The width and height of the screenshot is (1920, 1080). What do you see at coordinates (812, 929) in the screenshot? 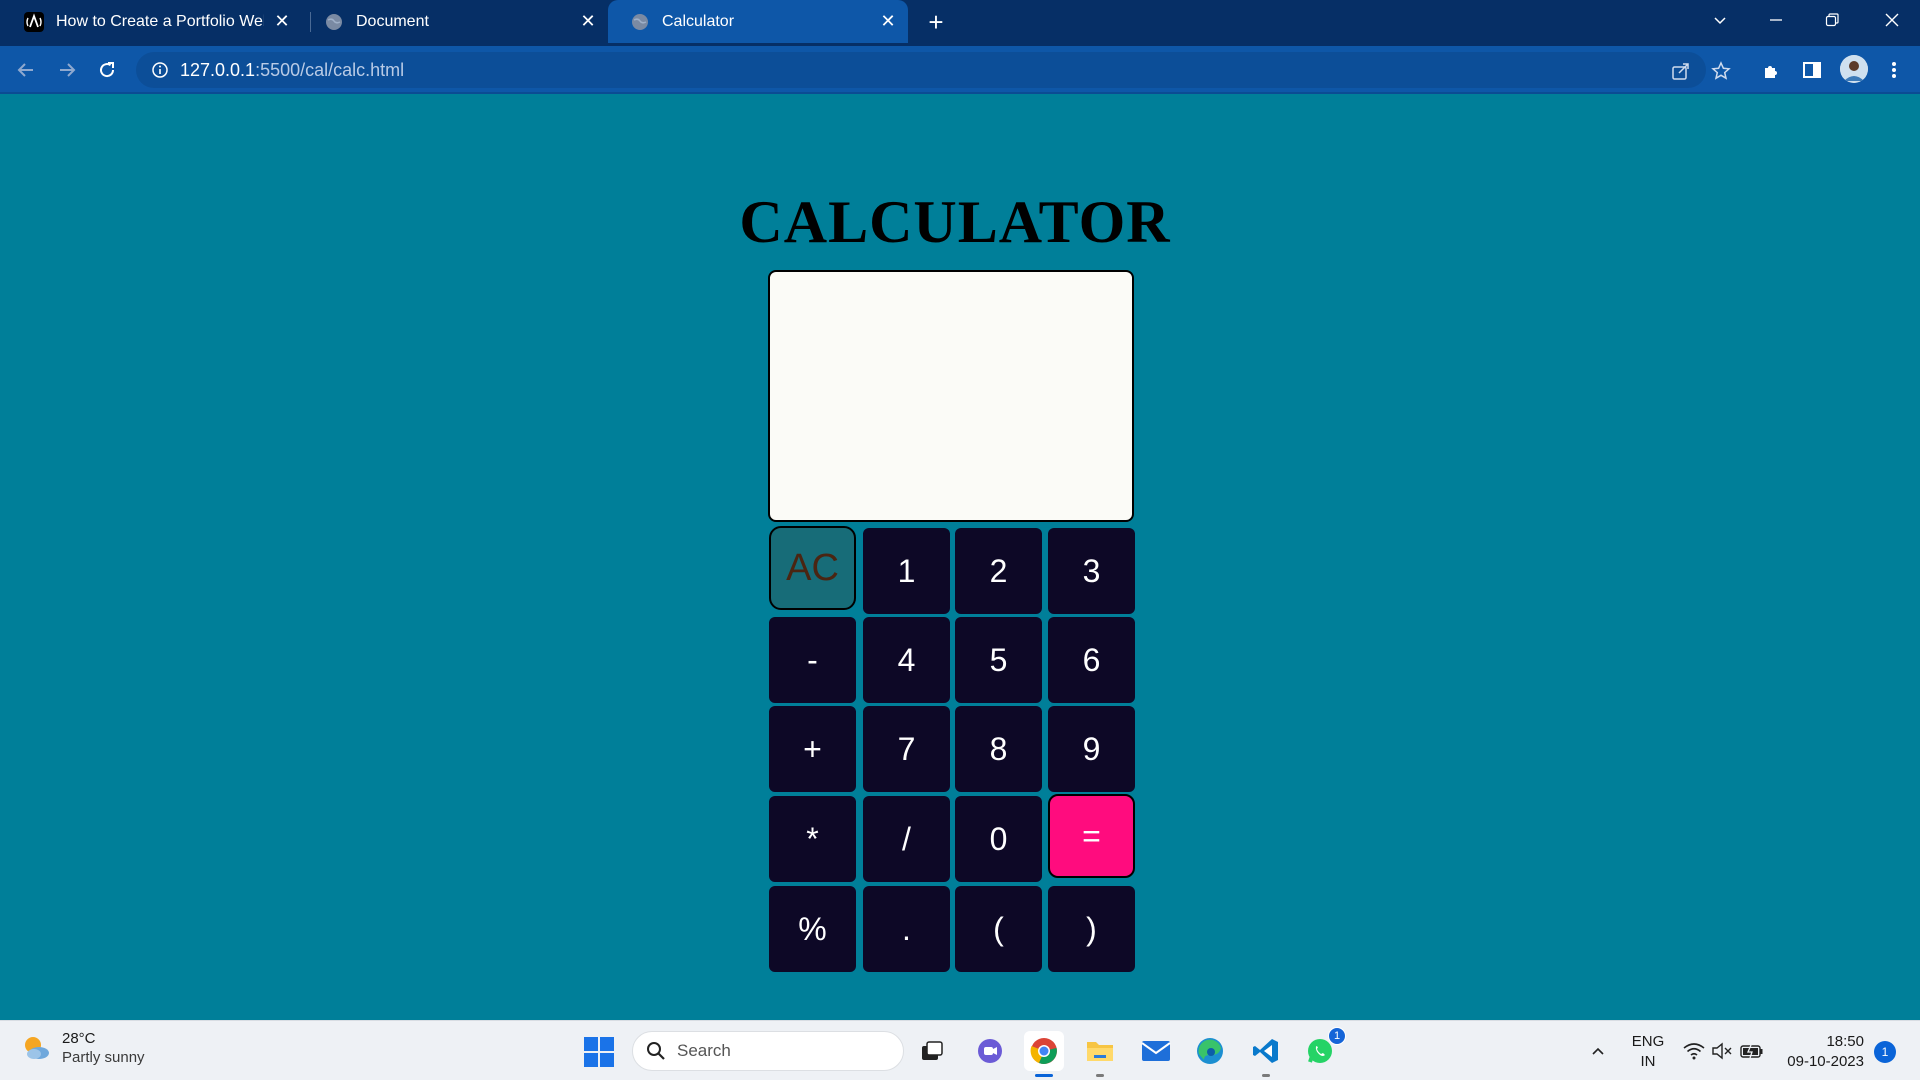
I see `key-percent: %` at bounding box center [812, 929].